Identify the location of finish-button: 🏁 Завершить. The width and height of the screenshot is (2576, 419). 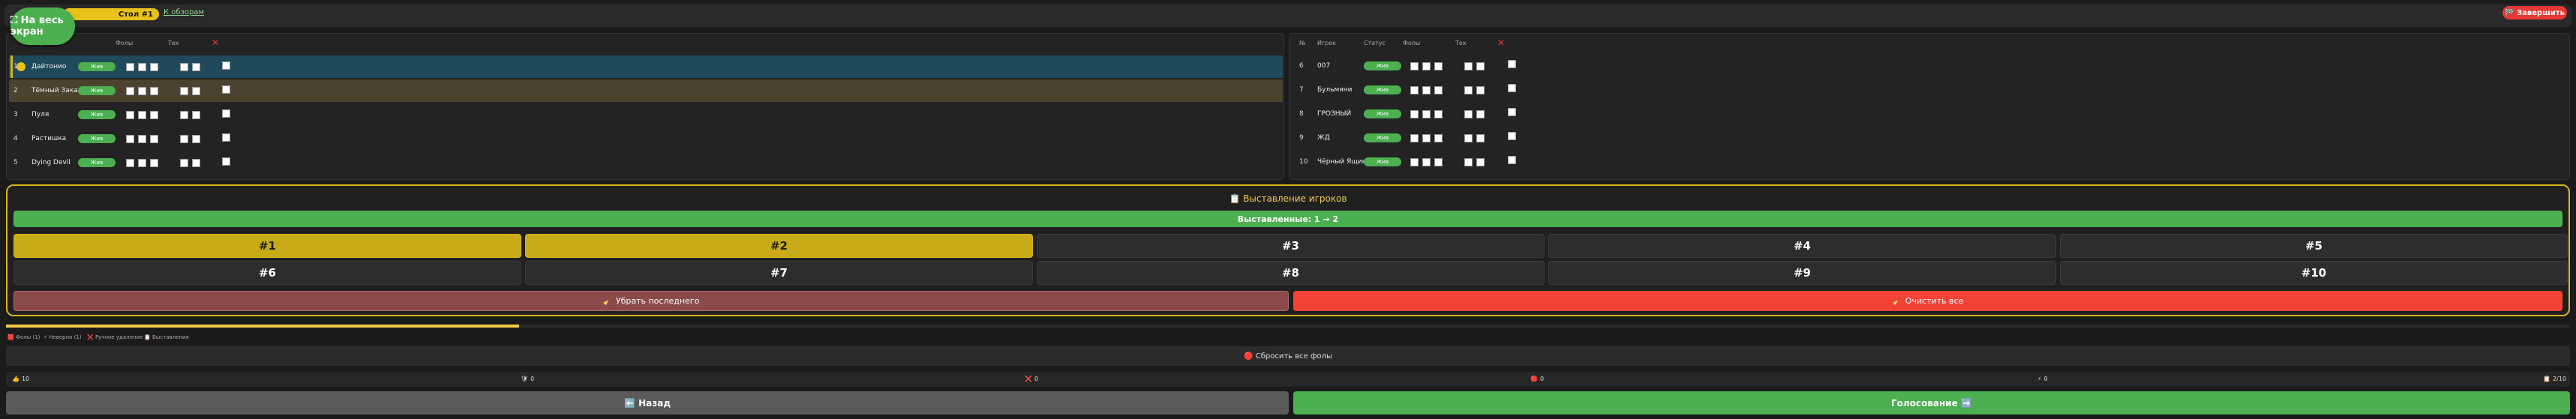
(2534, 13).